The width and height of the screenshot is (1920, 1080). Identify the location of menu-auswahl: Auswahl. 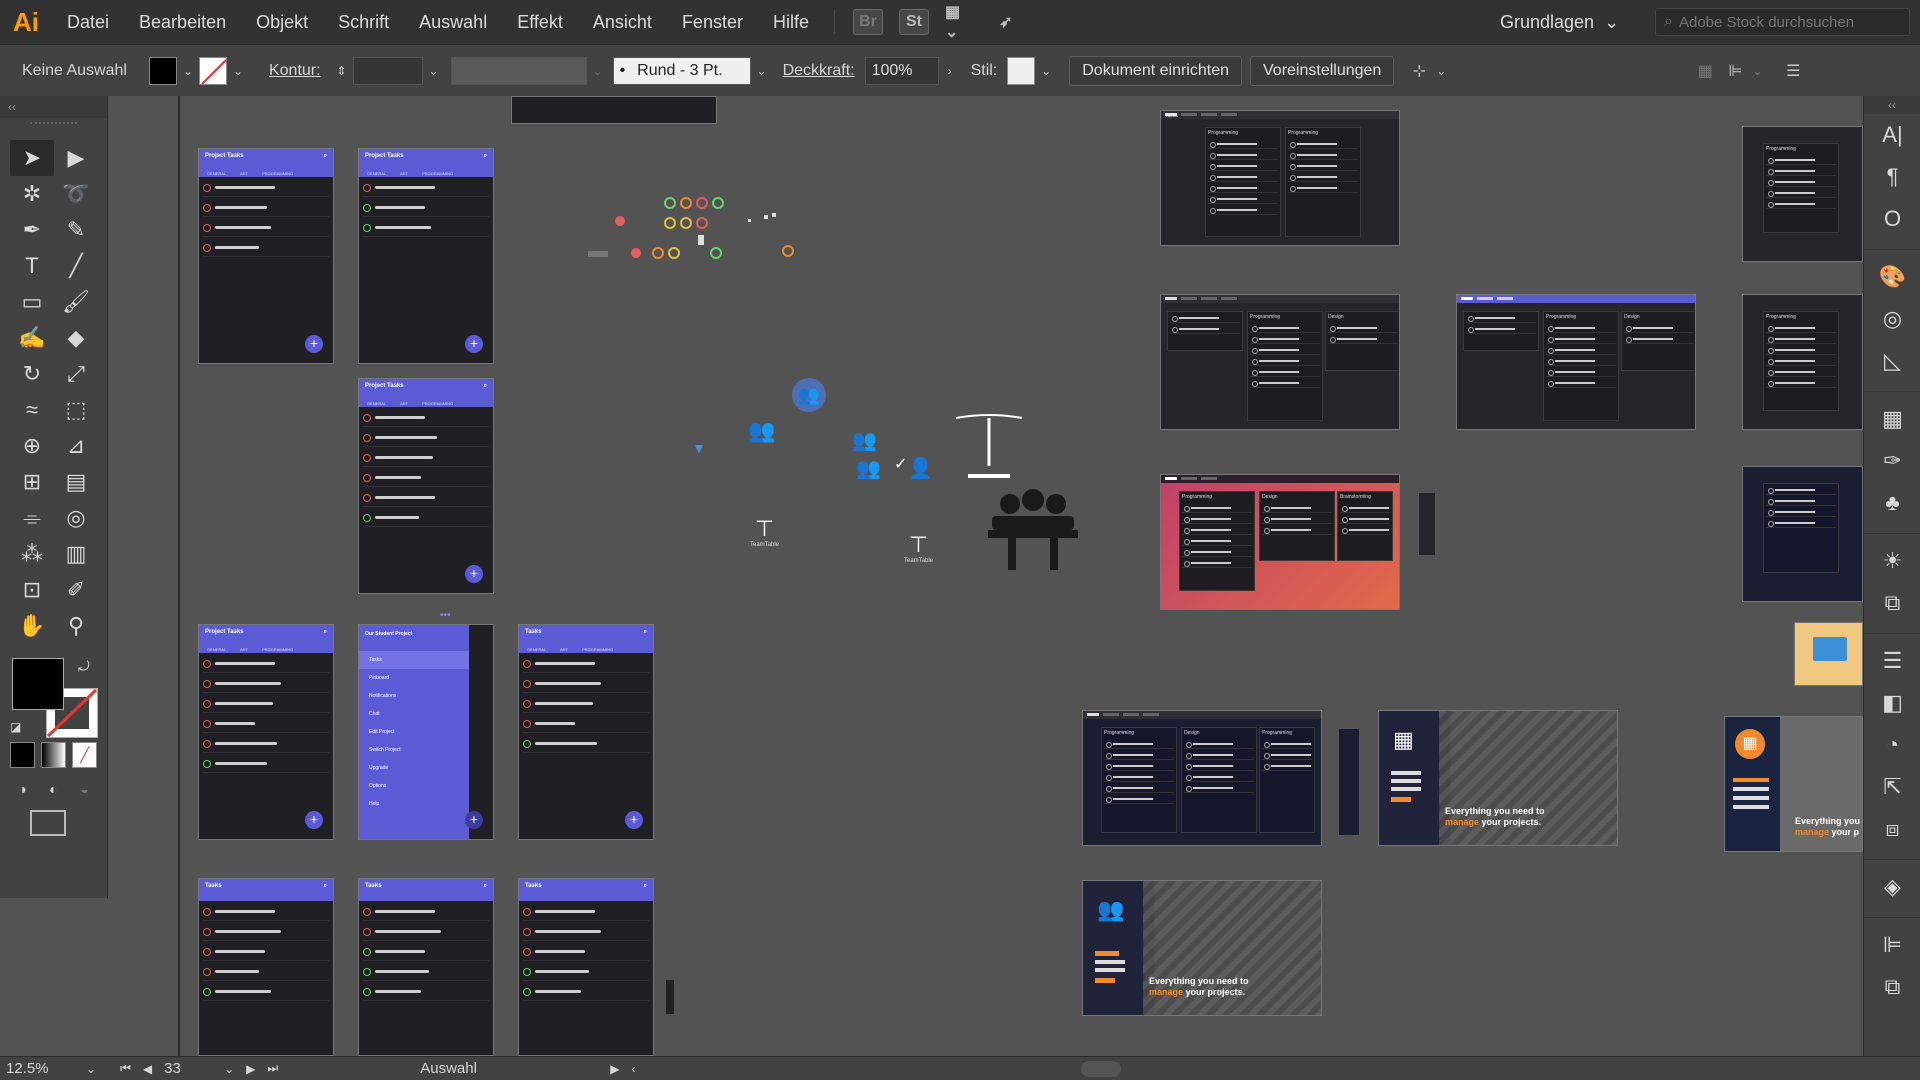
(453, 22).